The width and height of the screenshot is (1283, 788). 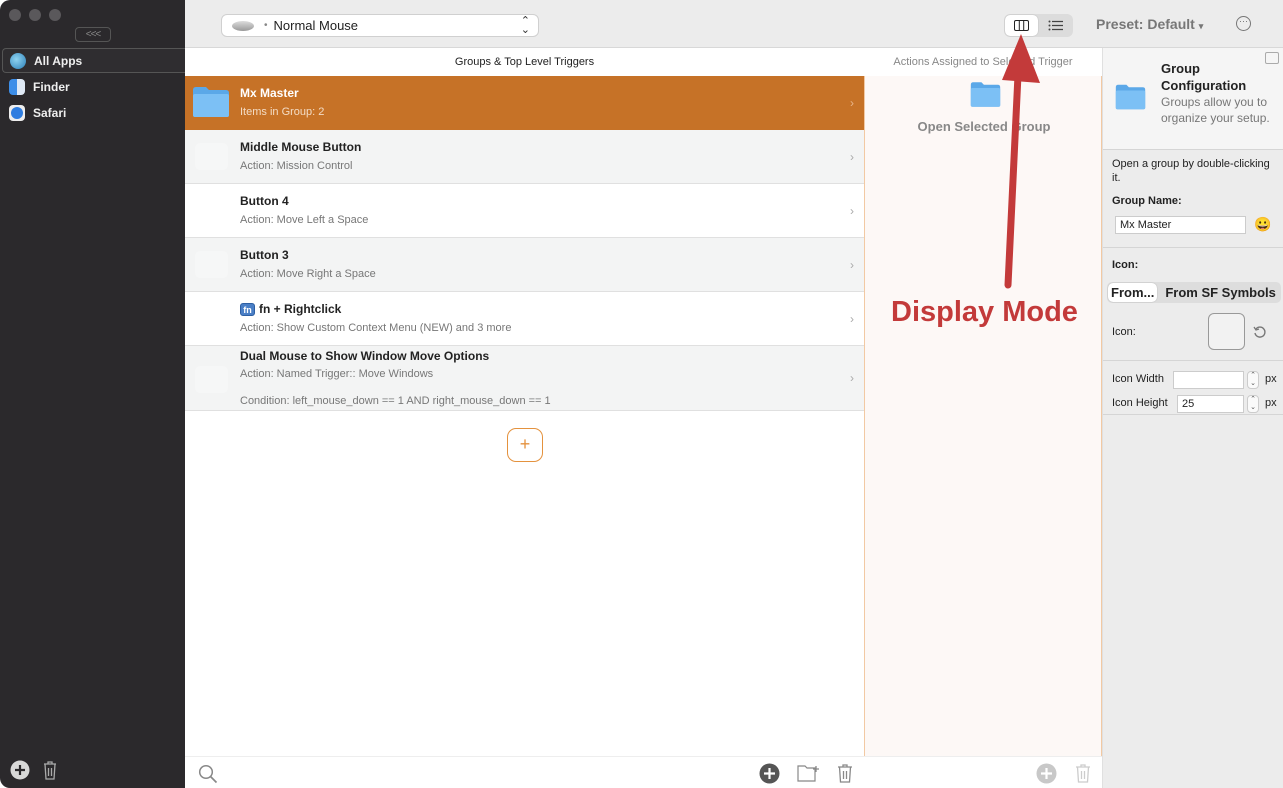 What do you see at coordinates (524, 62) in the screenshot?
I see `triggers-column-header: Groups & Top Level Triggers` at bounding box center [524, 62].